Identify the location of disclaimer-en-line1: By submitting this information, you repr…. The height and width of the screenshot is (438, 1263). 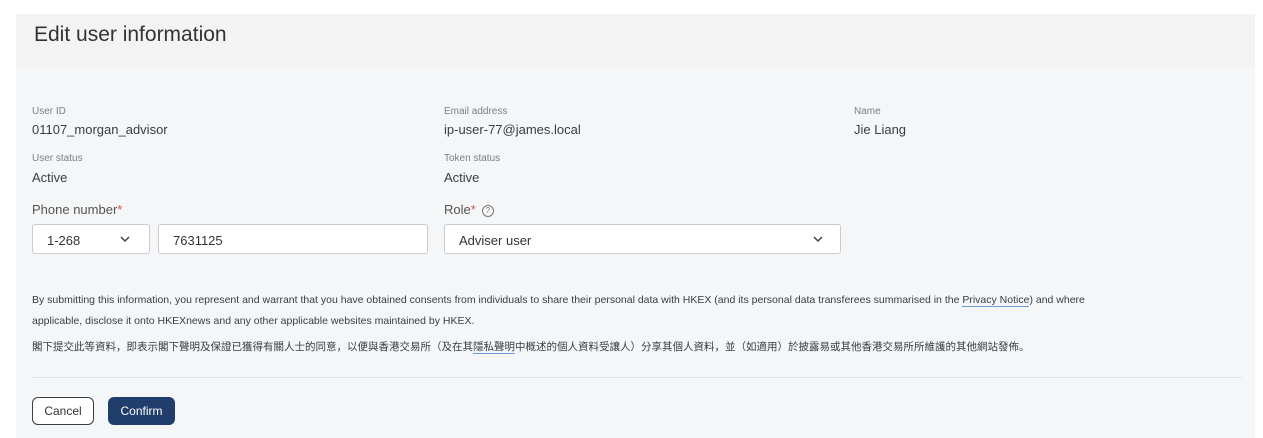
(632, 300).